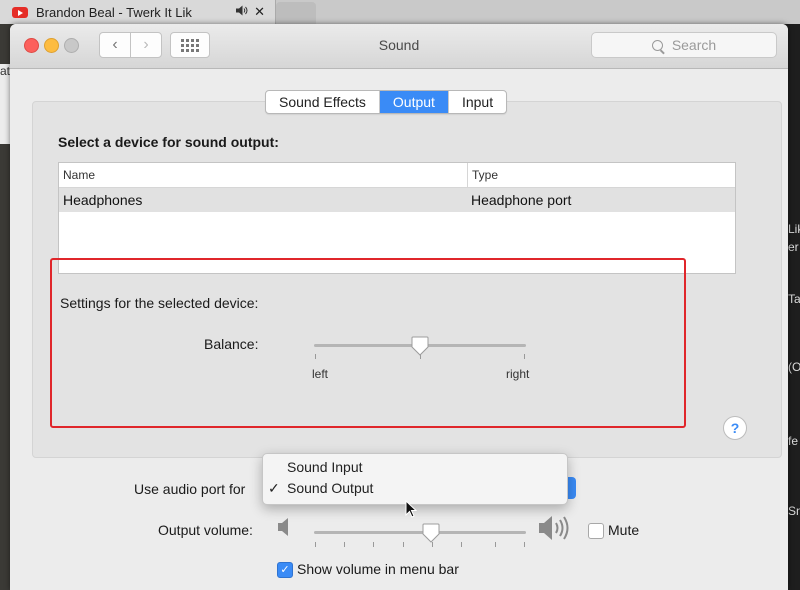 The width and height of the screenshot is (800, 590). I want to click on balance-label: Balance:, so click(231, 344).